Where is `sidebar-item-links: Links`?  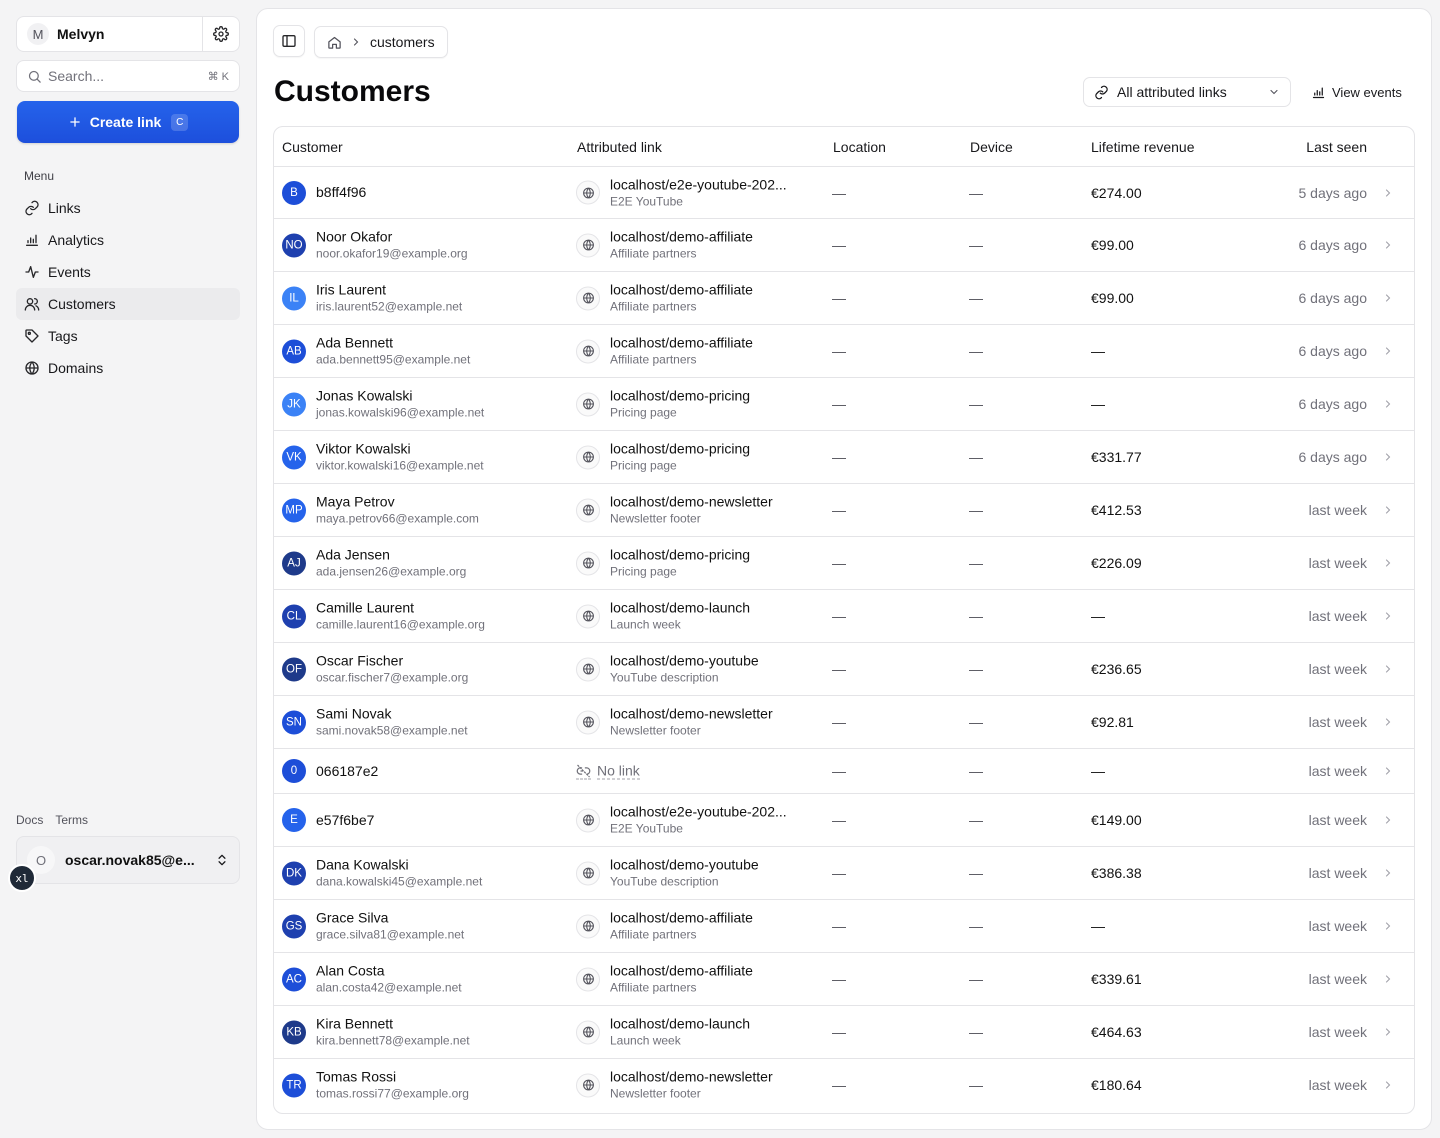
sidebar-item-links: Links is located at coordinates (128, 208).